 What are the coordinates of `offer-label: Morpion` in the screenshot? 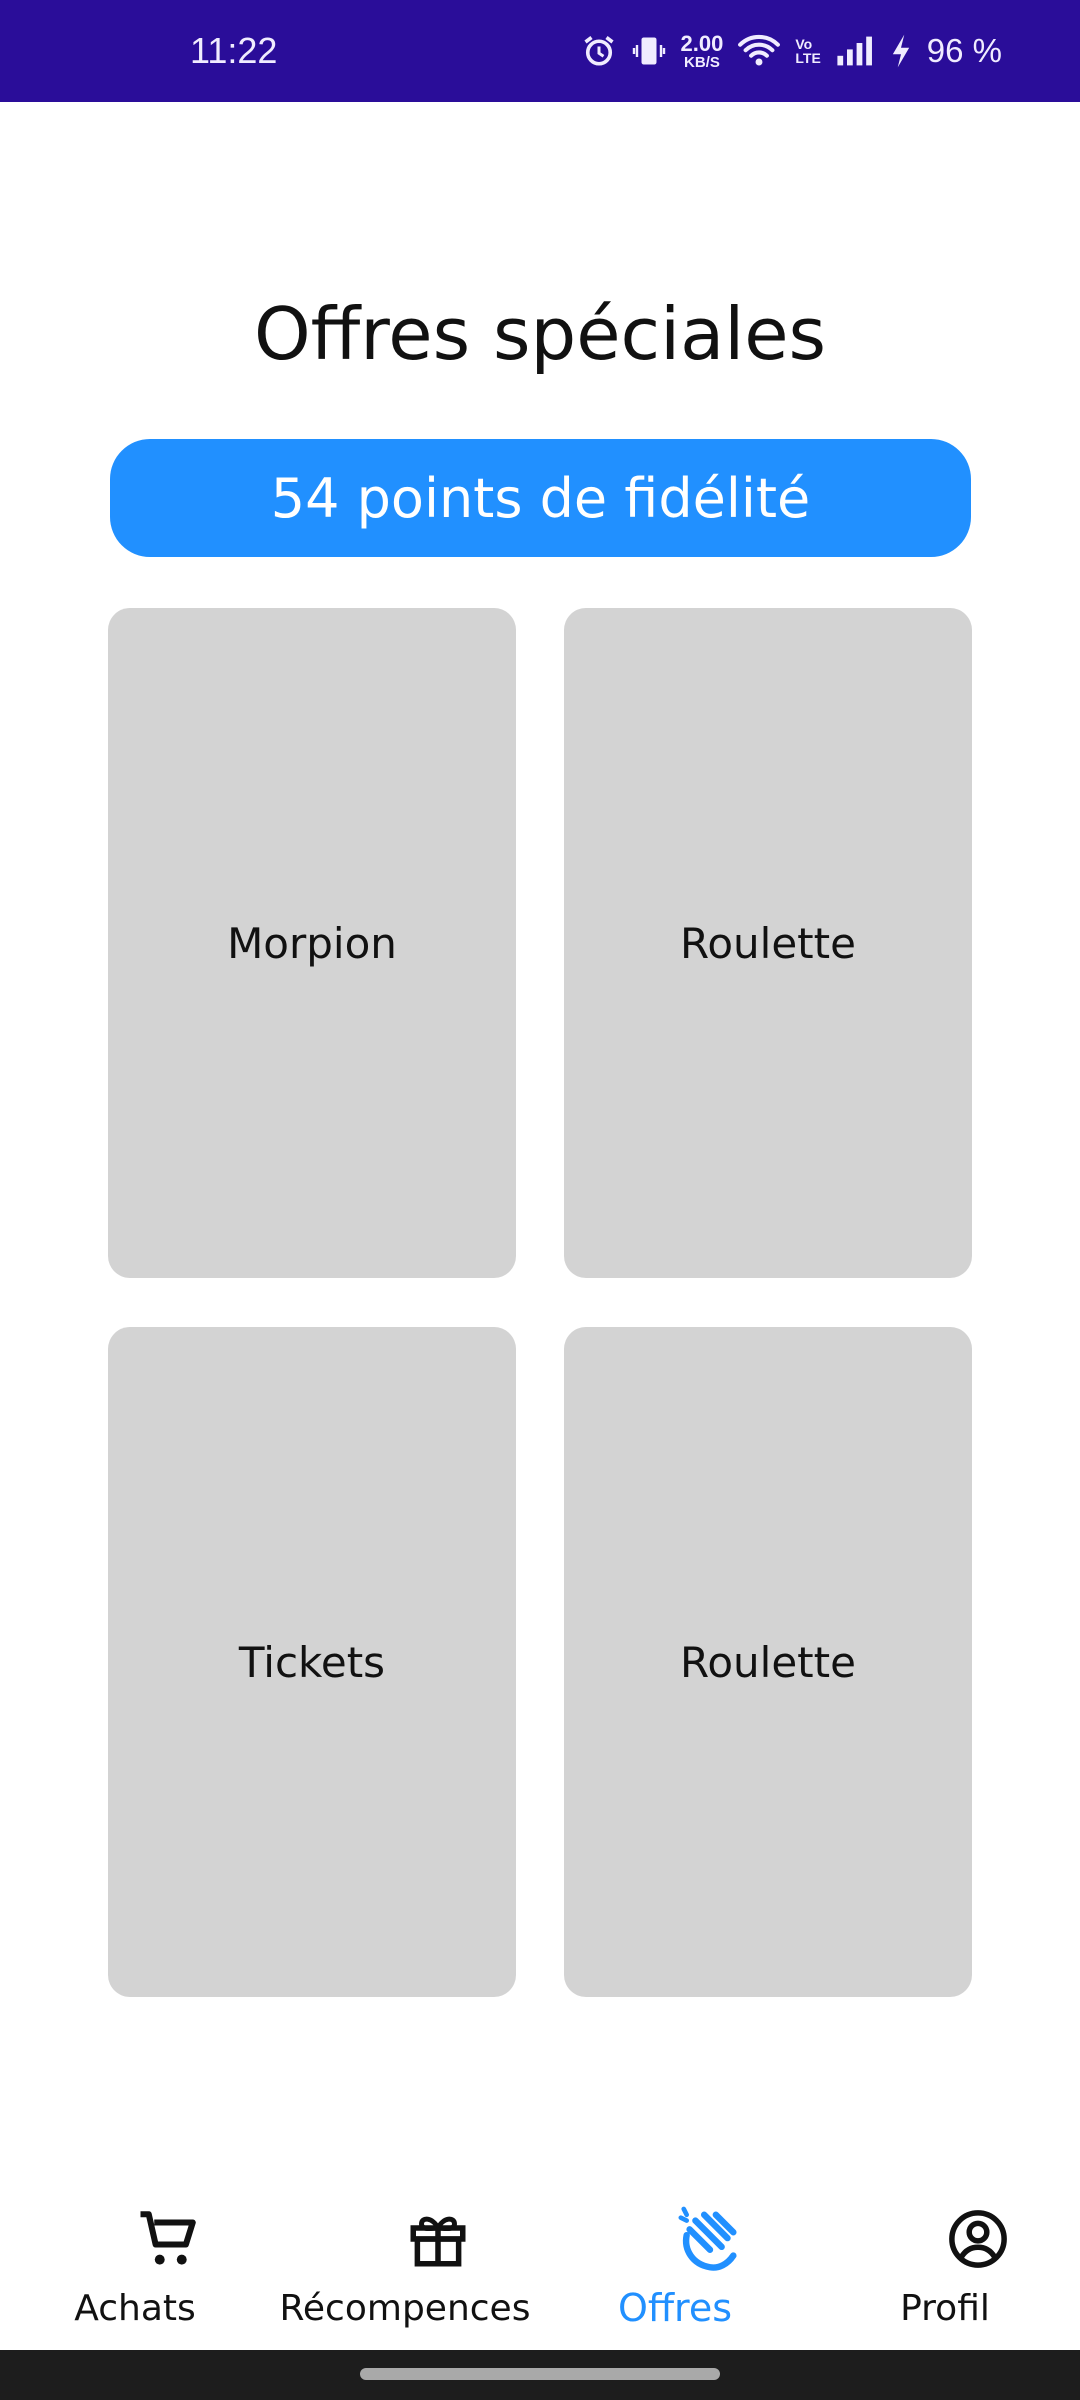 It's located at (312, 943).